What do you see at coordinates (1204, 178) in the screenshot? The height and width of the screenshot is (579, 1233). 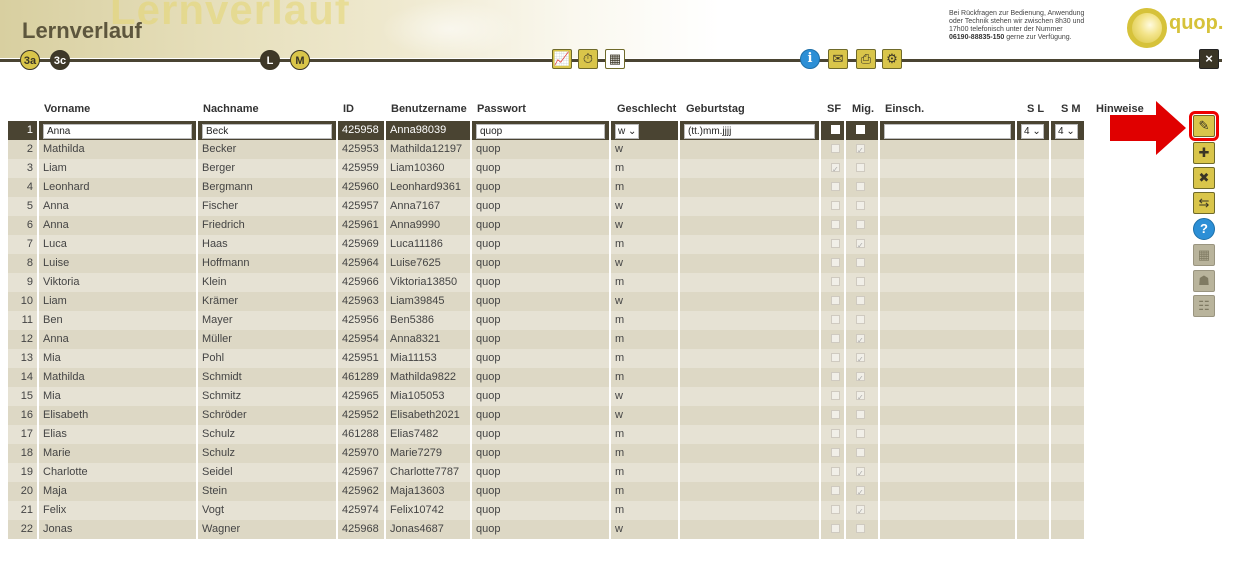 I see `remove-student-icon: ✖` at bounding box center [1204, 178].